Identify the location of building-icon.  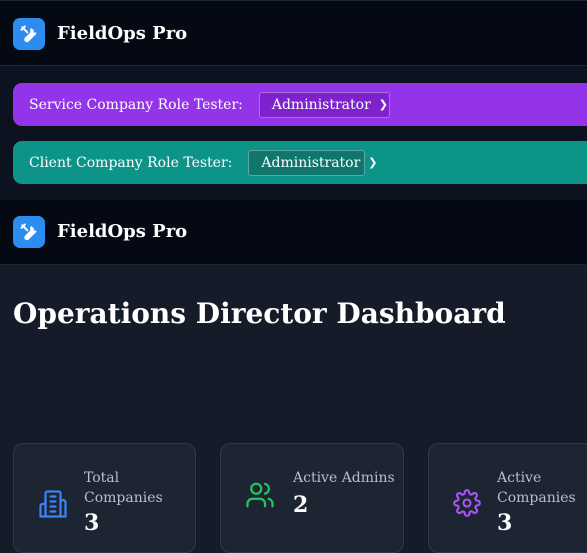
(53, 506).